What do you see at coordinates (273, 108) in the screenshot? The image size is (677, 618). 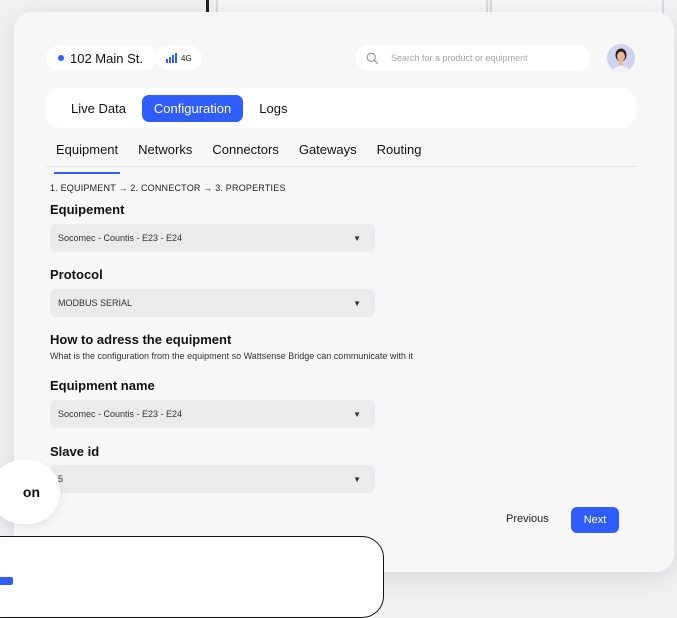 I see `tab-logs: Logs` at bounding box center [273, 108].